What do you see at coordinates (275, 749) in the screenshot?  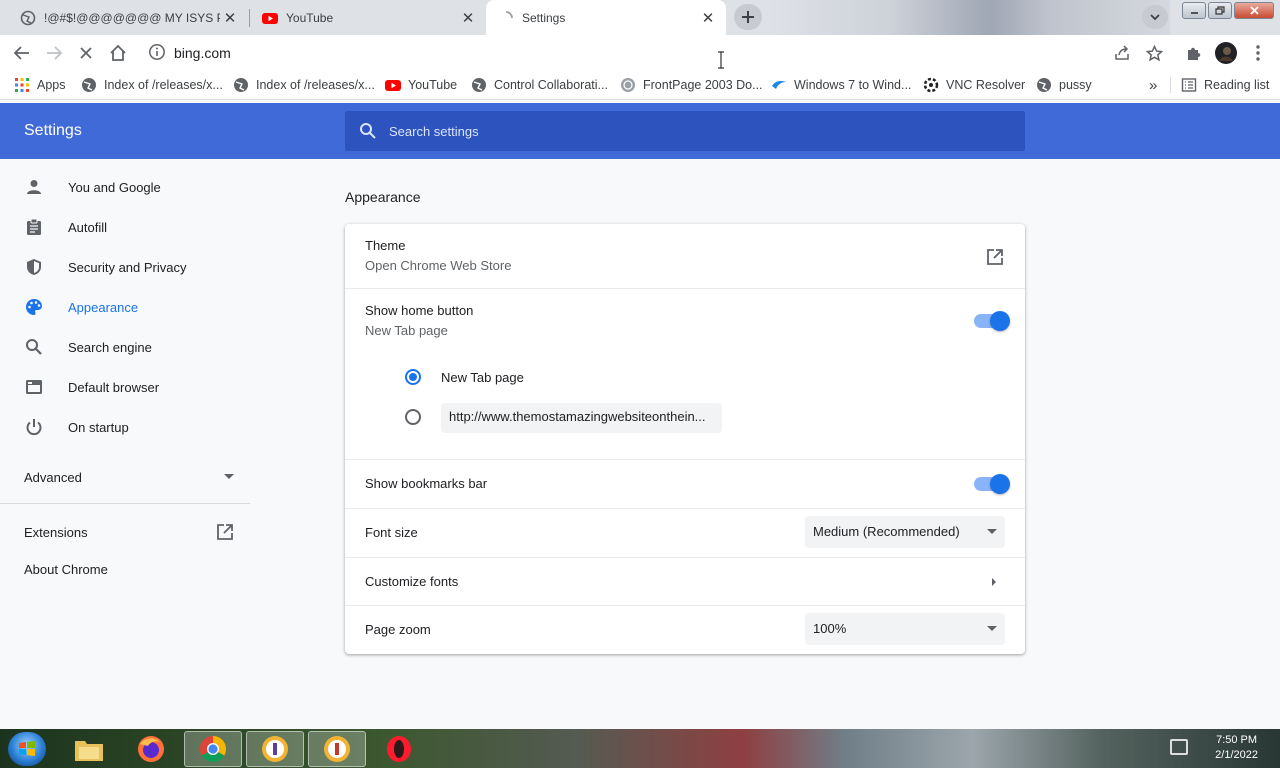 I see `taskbar-app-key` at bounding box center [275, 749].